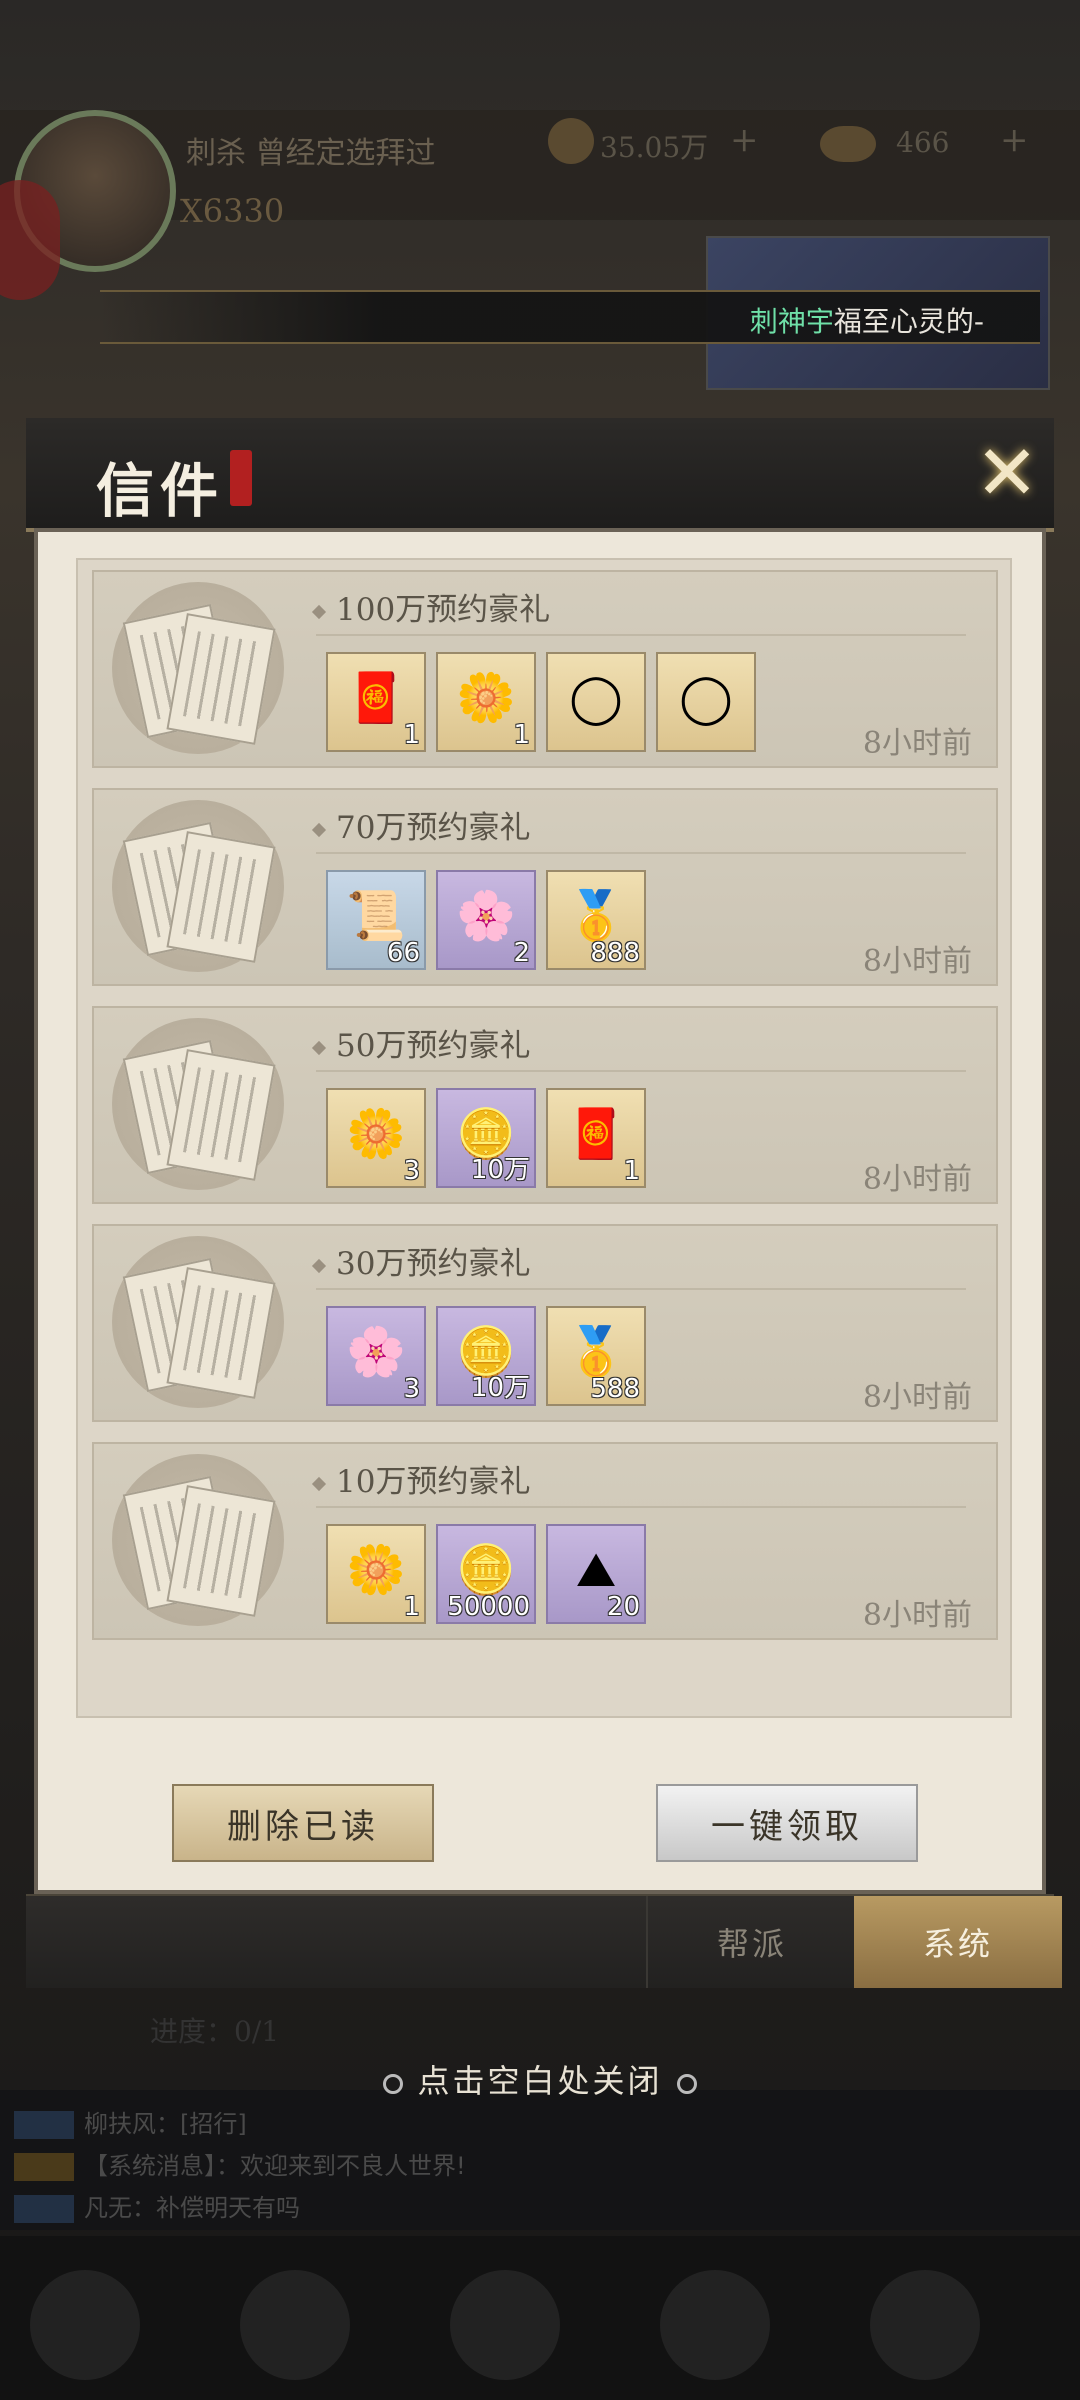  I want to click on item-count: 3, so click(411, 1389).